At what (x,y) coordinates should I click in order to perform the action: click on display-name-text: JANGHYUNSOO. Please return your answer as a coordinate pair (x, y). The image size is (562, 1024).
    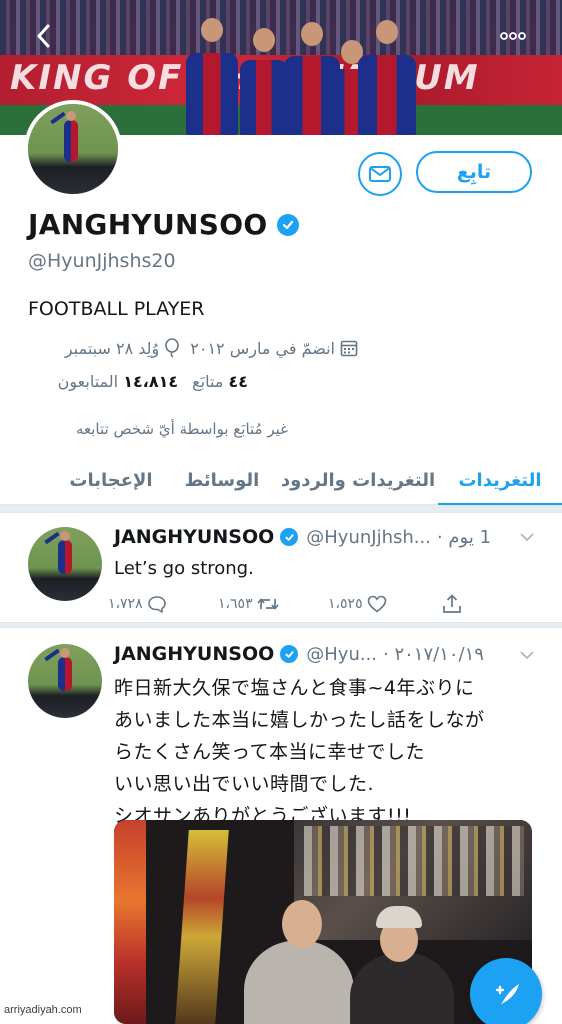
    Looking at the image, I should click on (148, 224).